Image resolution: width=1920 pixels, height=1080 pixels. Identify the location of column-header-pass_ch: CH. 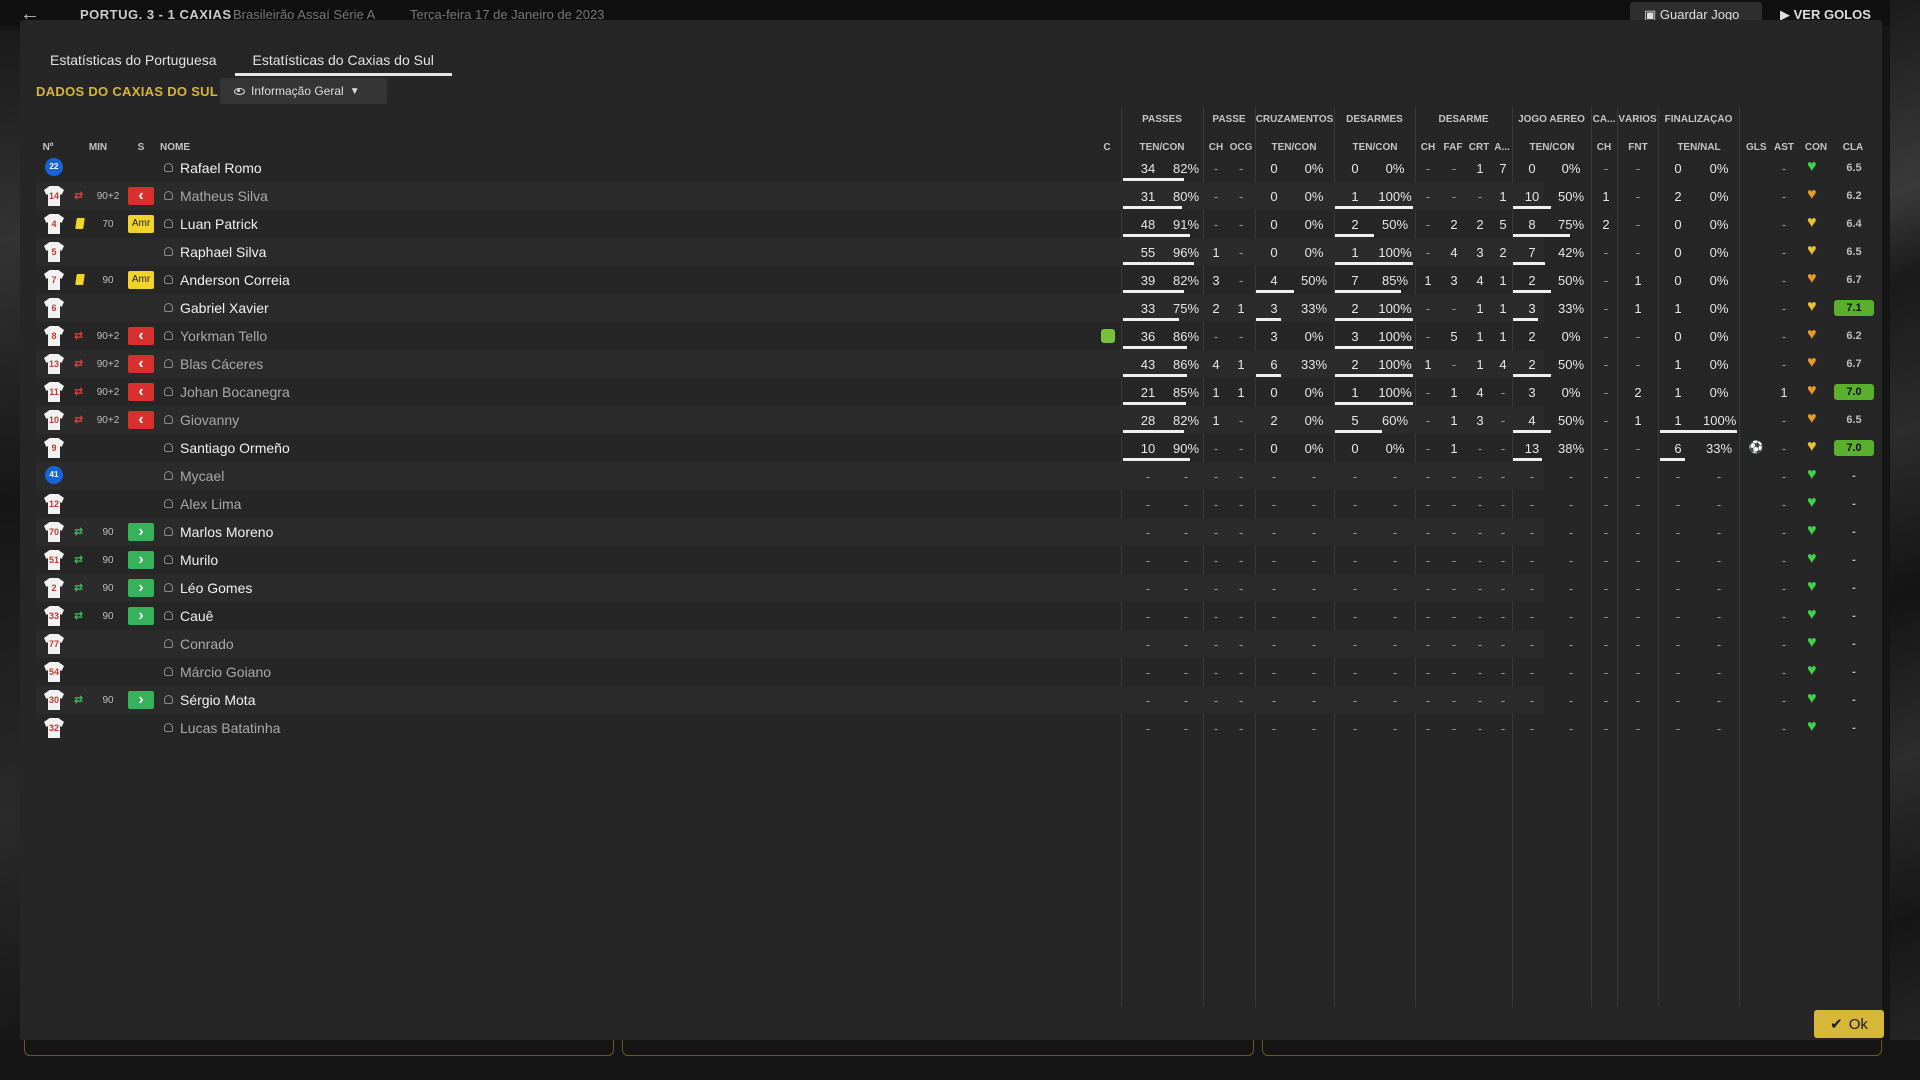
(1216, 147).